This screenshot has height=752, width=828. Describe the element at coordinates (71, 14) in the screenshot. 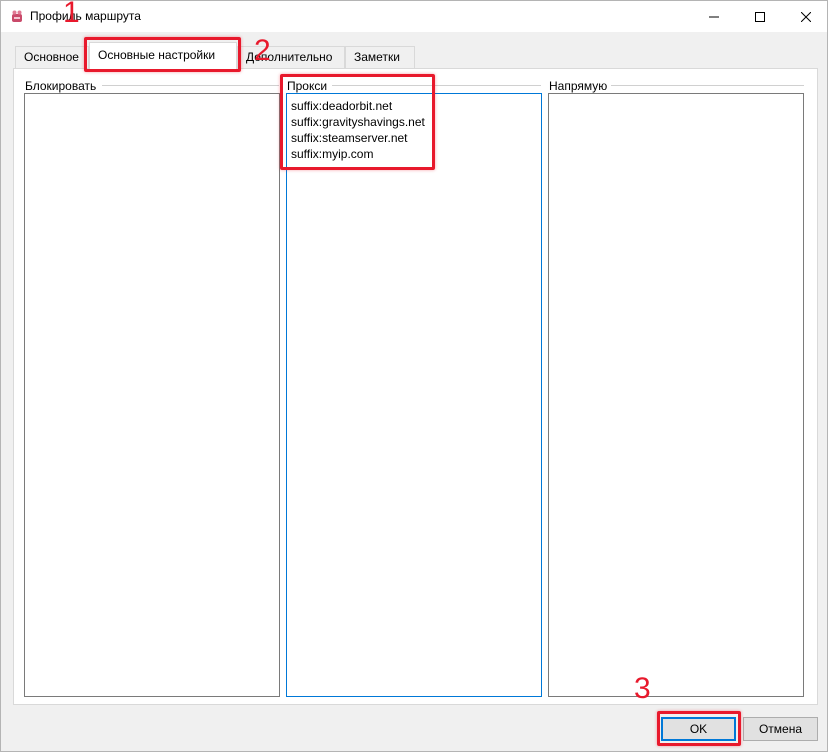

I see `annotation-step-1: 1` at that location.